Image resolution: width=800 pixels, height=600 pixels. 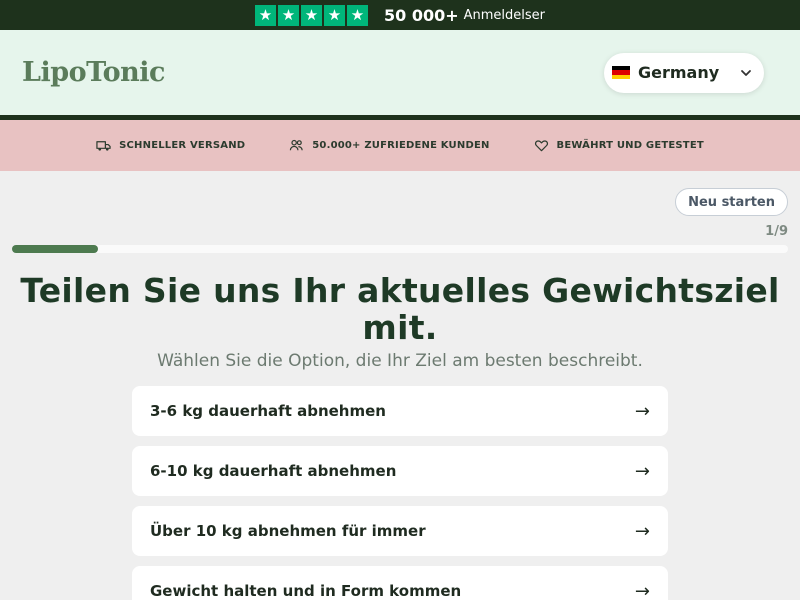 I want to click on option-label: Über 10 kg abnehmen für immer, so click(x=288, y=531).